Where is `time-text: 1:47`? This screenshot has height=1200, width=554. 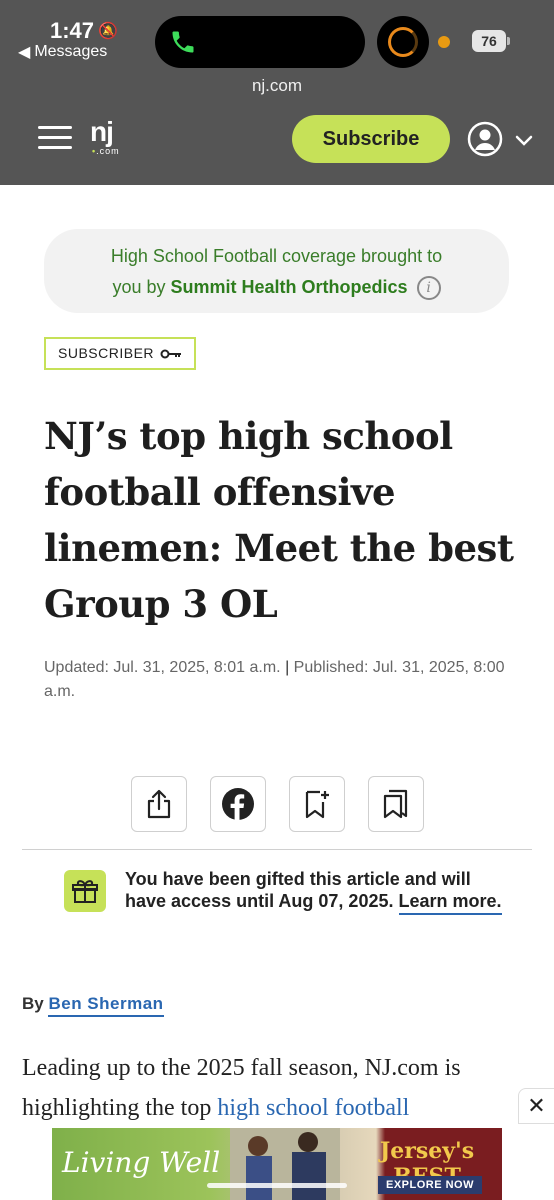
time-text: 1:47 is located at coordinates (72, 30).